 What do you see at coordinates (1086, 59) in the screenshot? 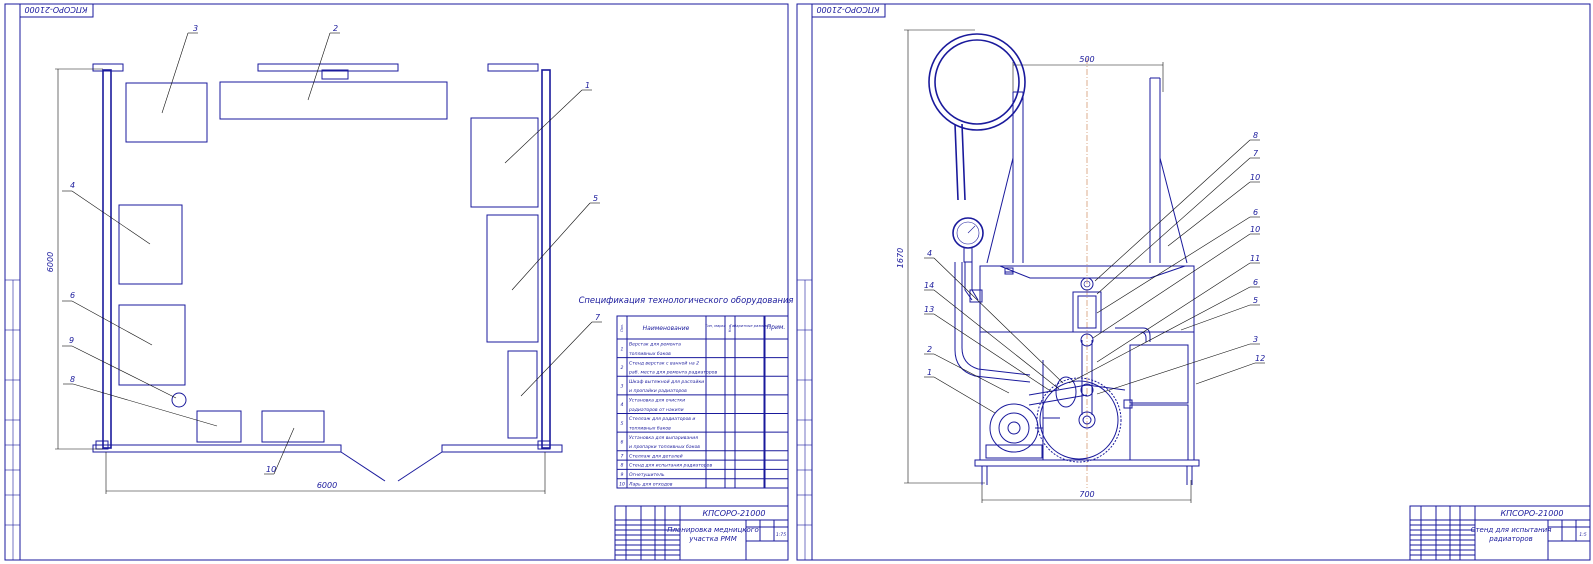
I see `dimension-top: 500` at bounding box center [1086, 59].